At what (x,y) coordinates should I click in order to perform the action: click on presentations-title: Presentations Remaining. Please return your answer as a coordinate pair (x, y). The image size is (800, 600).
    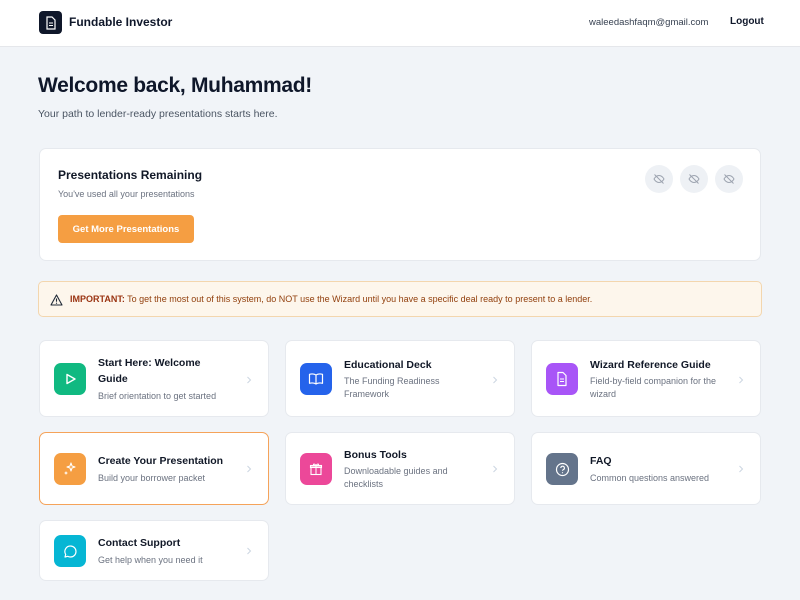
    Looking at the image, I should click on (130, 175).